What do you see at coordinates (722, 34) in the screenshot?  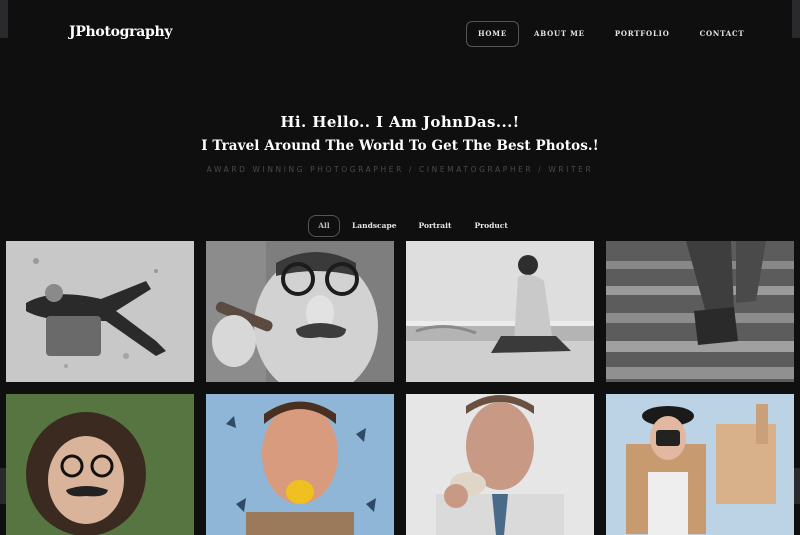 I see `nav-item-contact: CONTACT` at bounding box center [722, 34].